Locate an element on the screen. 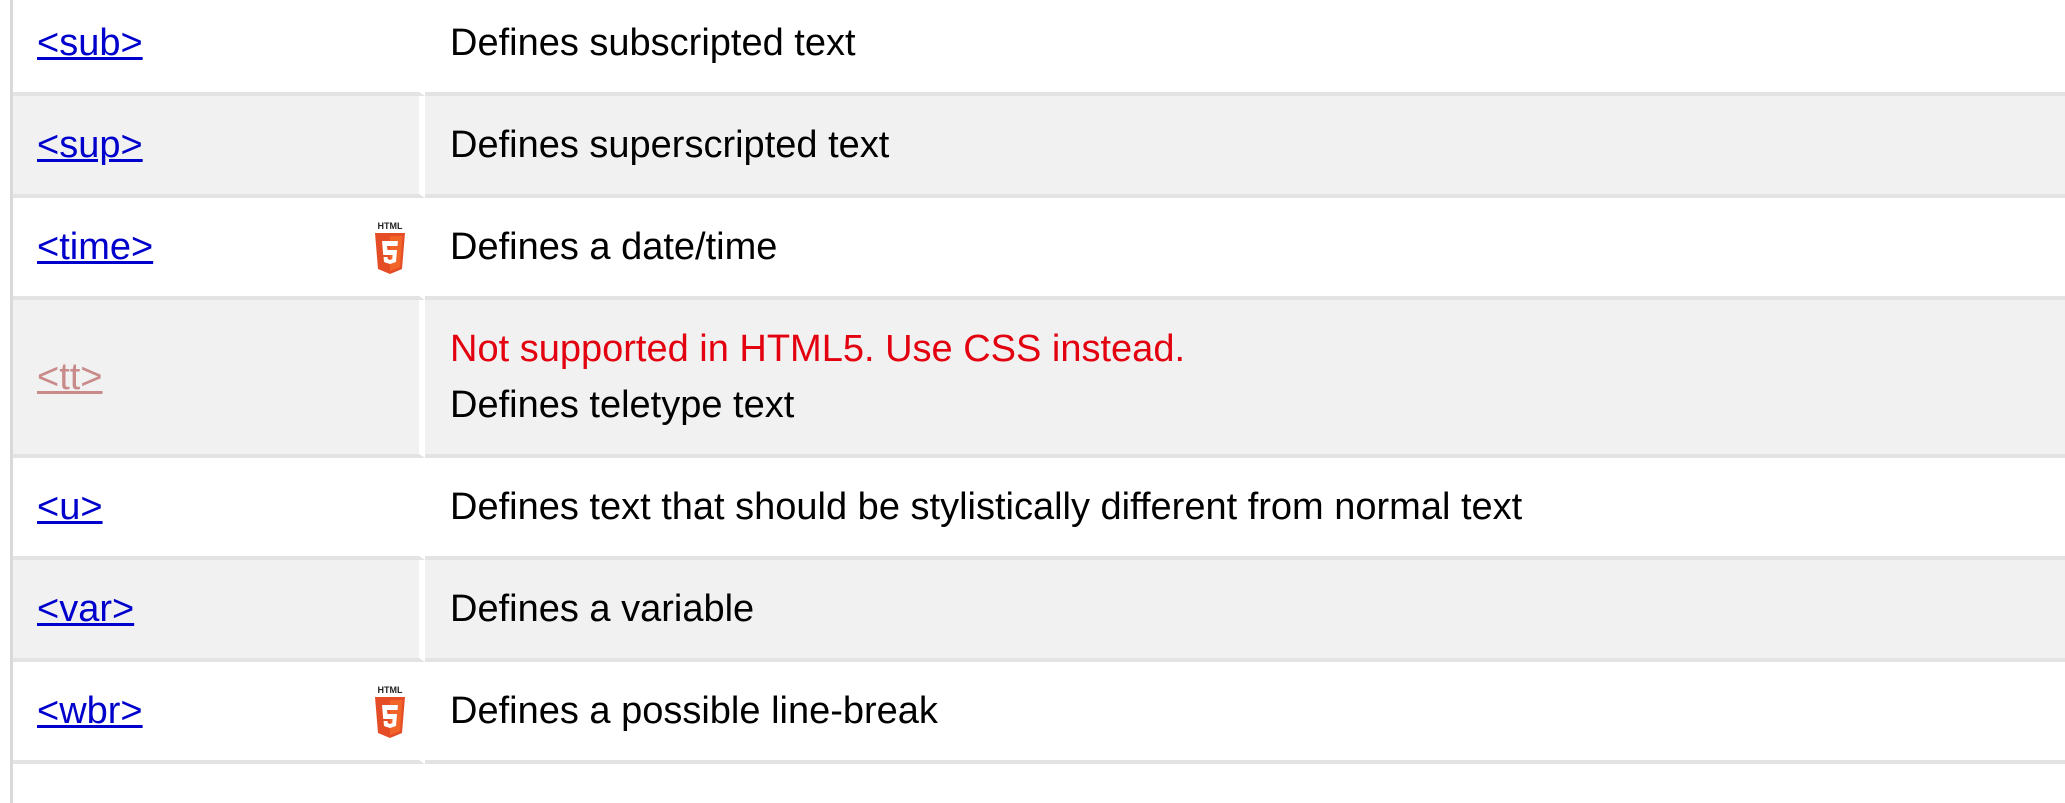 This screenshot has height=803, width=2065. tag-cell: <tt> is located at coordinates (219, 379).